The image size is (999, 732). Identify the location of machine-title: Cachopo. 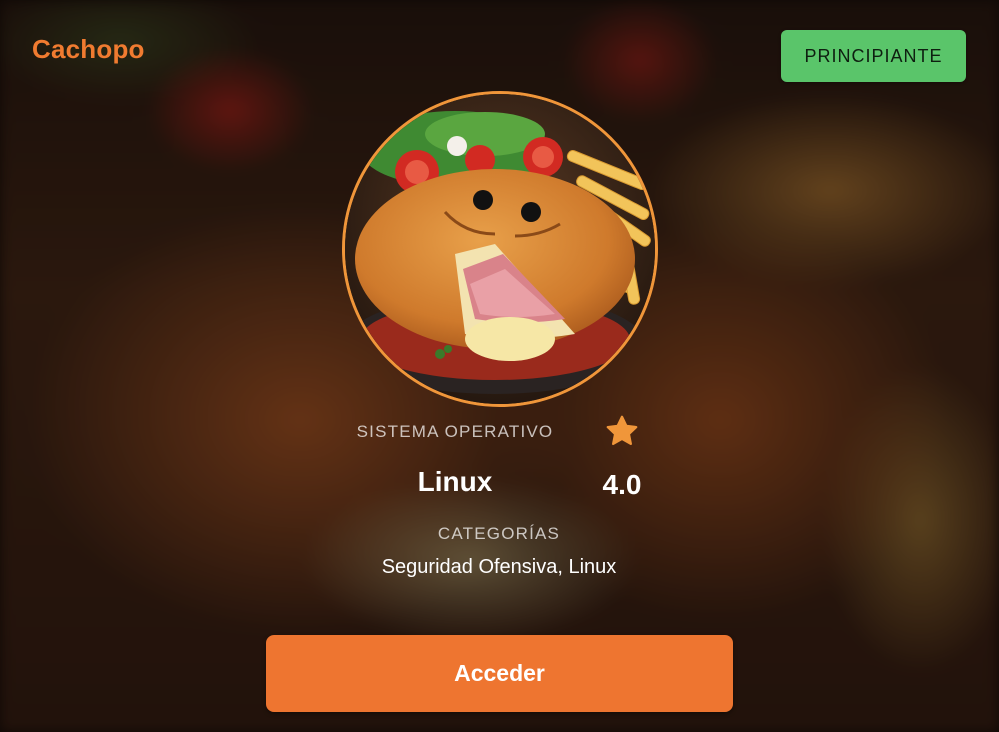
(88, 49).